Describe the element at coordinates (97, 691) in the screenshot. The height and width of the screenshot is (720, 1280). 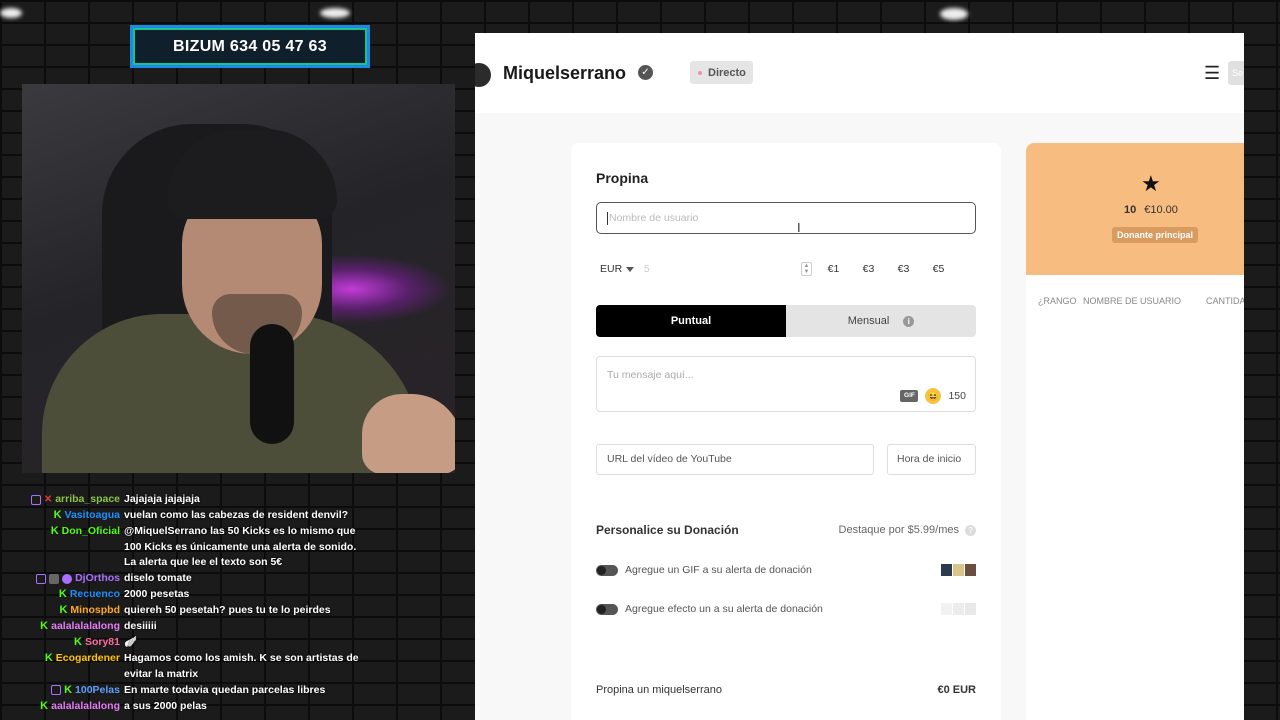
I see `chat-username: 100Pelas` at that location.